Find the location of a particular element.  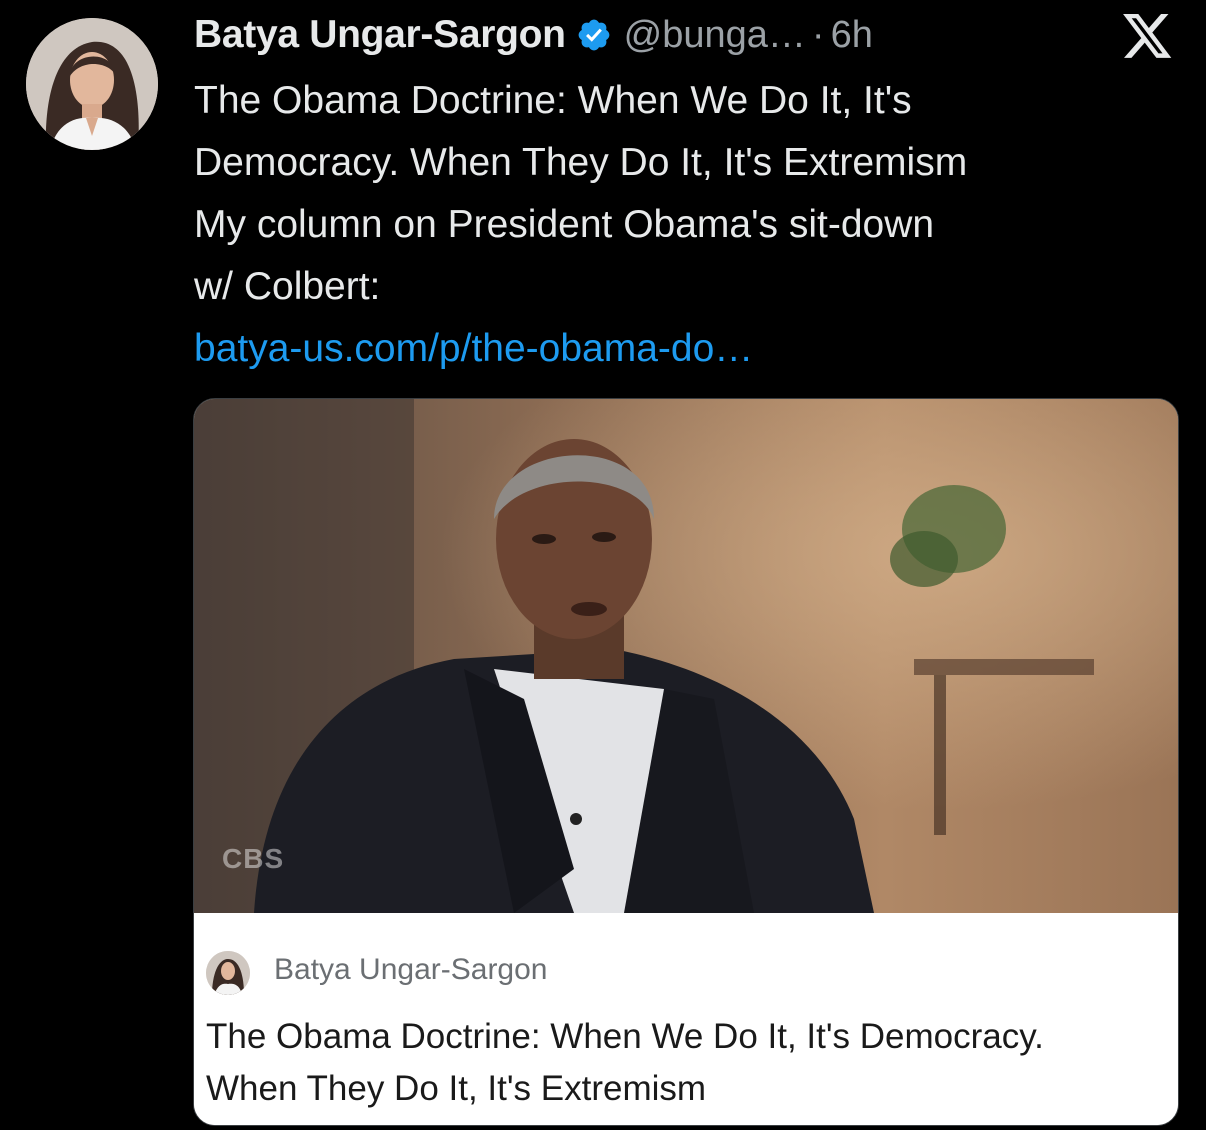

author-avatar is located at coordinates (92, 84).